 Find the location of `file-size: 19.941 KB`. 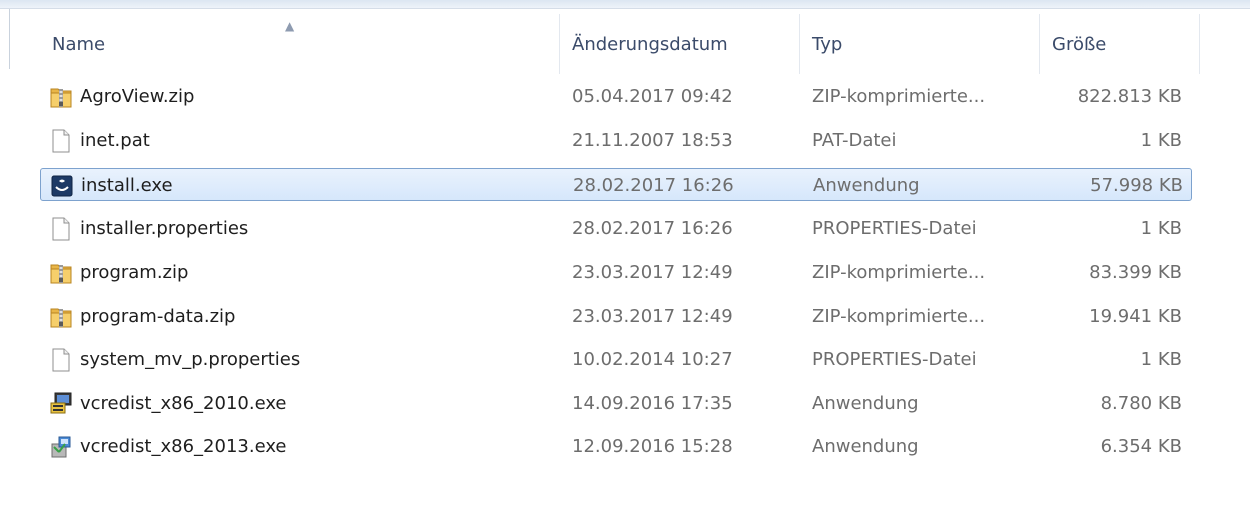

file-size: 19.941 KB is located at coordinates (1135, 316).